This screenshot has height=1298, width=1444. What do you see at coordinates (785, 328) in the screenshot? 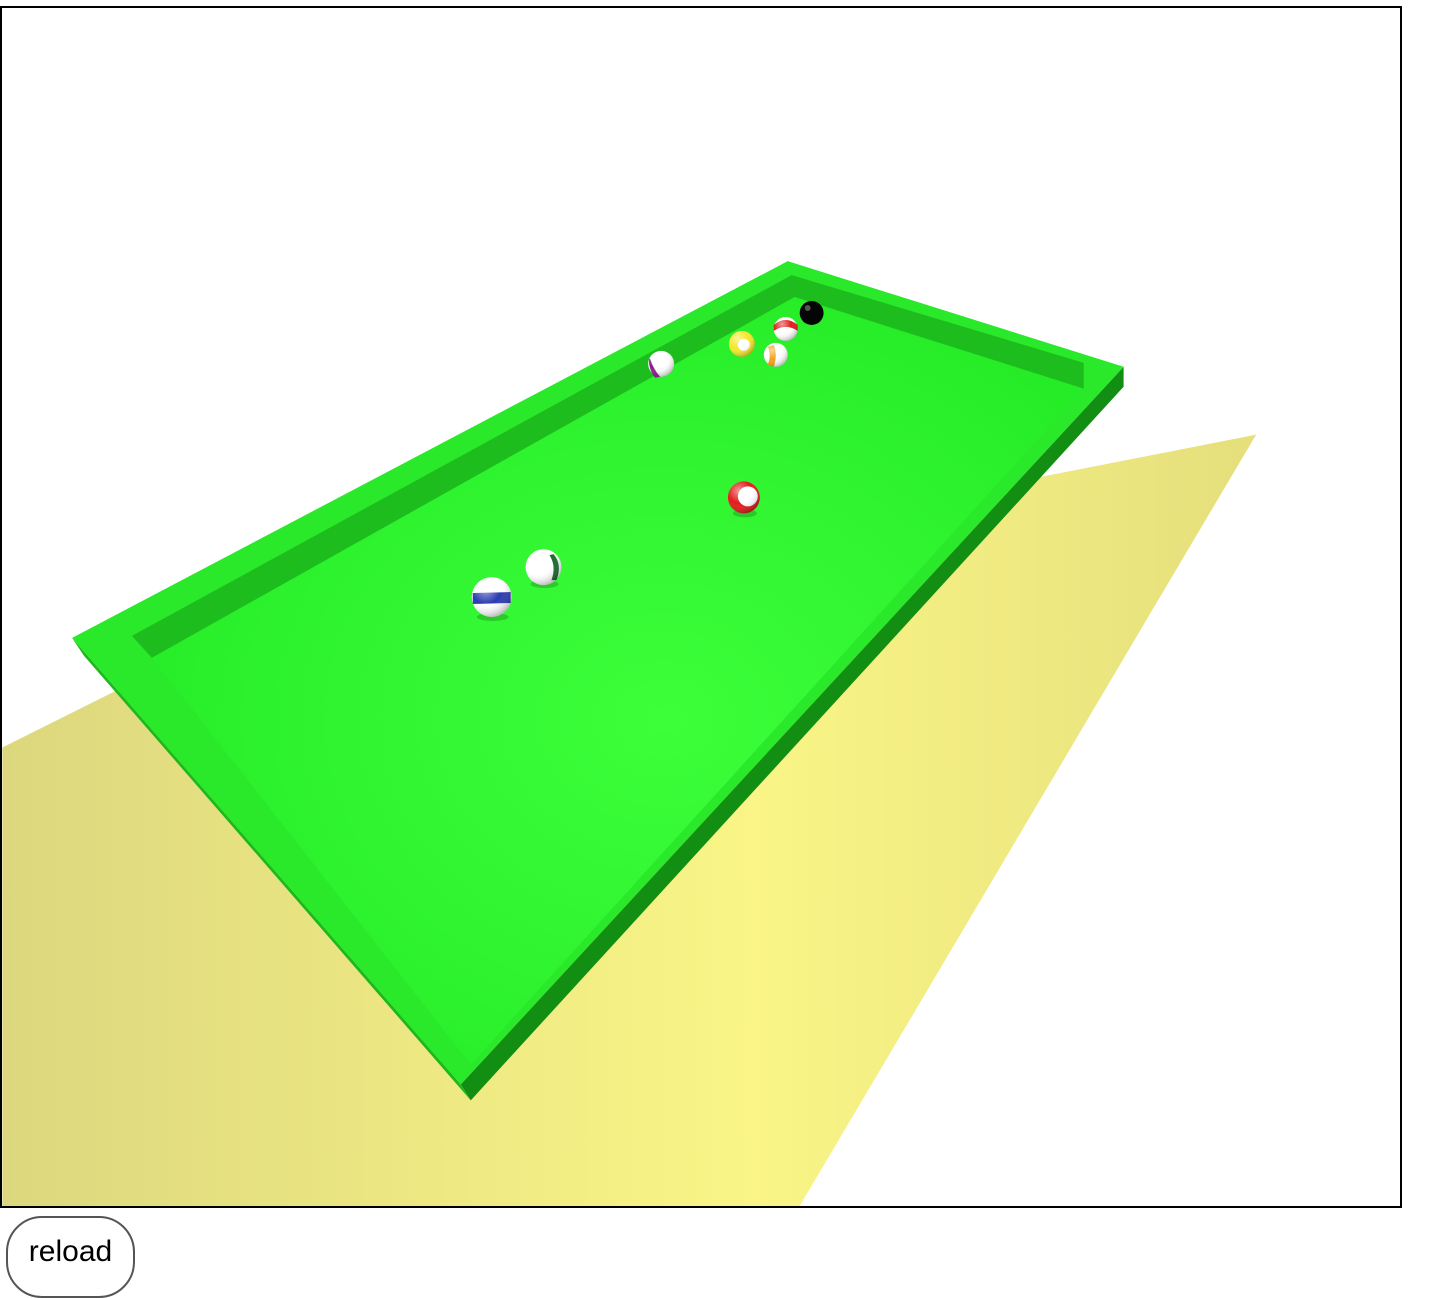
I see `ball-red-stripe` at bounding box center [785, 328].